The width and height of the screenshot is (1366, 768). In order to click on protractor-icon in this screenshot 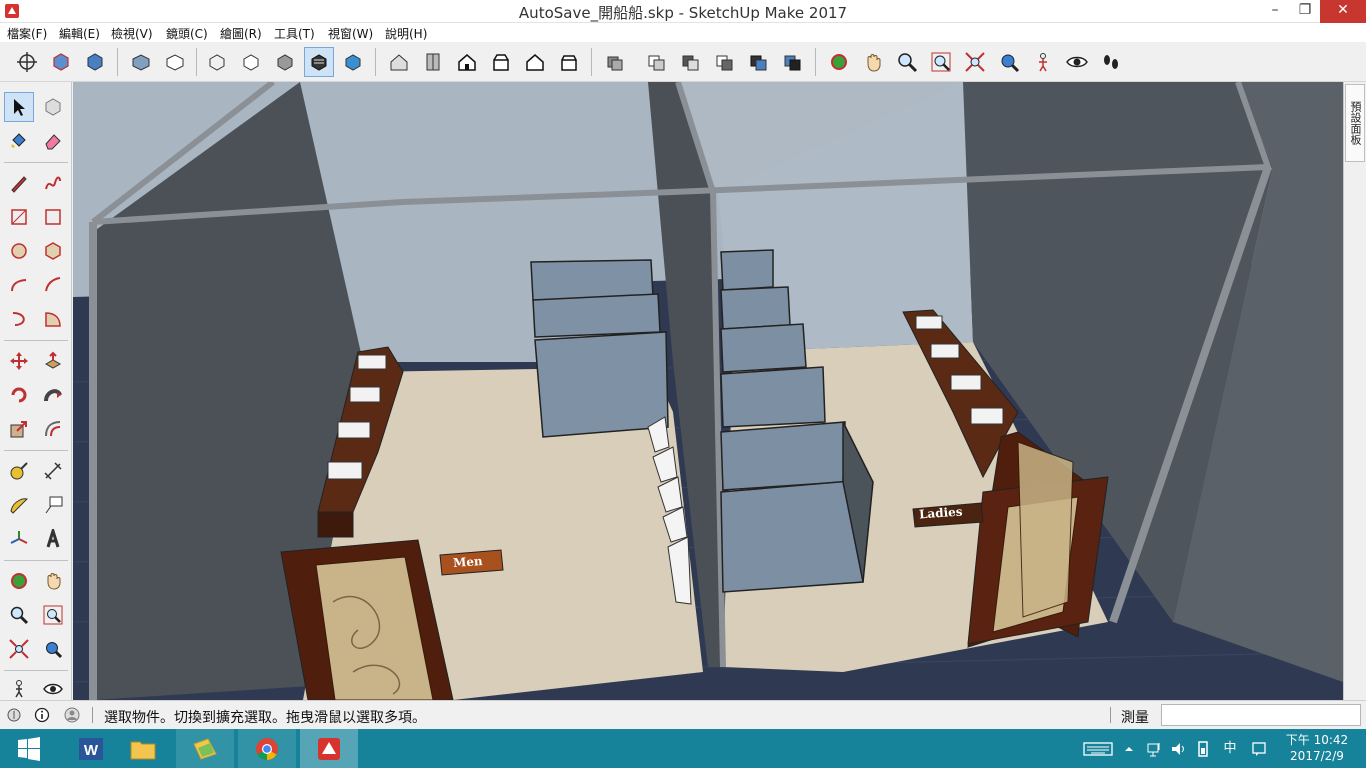, I will do `click(19, 505)`.